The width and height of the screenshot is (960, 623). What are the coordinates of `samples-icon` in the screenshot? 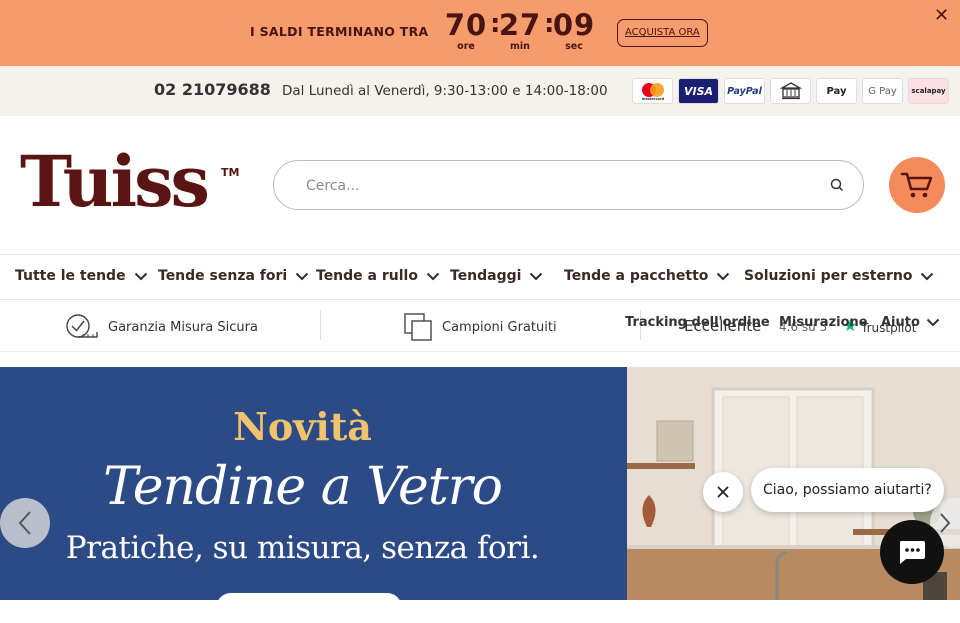 It's located at (418, 327).